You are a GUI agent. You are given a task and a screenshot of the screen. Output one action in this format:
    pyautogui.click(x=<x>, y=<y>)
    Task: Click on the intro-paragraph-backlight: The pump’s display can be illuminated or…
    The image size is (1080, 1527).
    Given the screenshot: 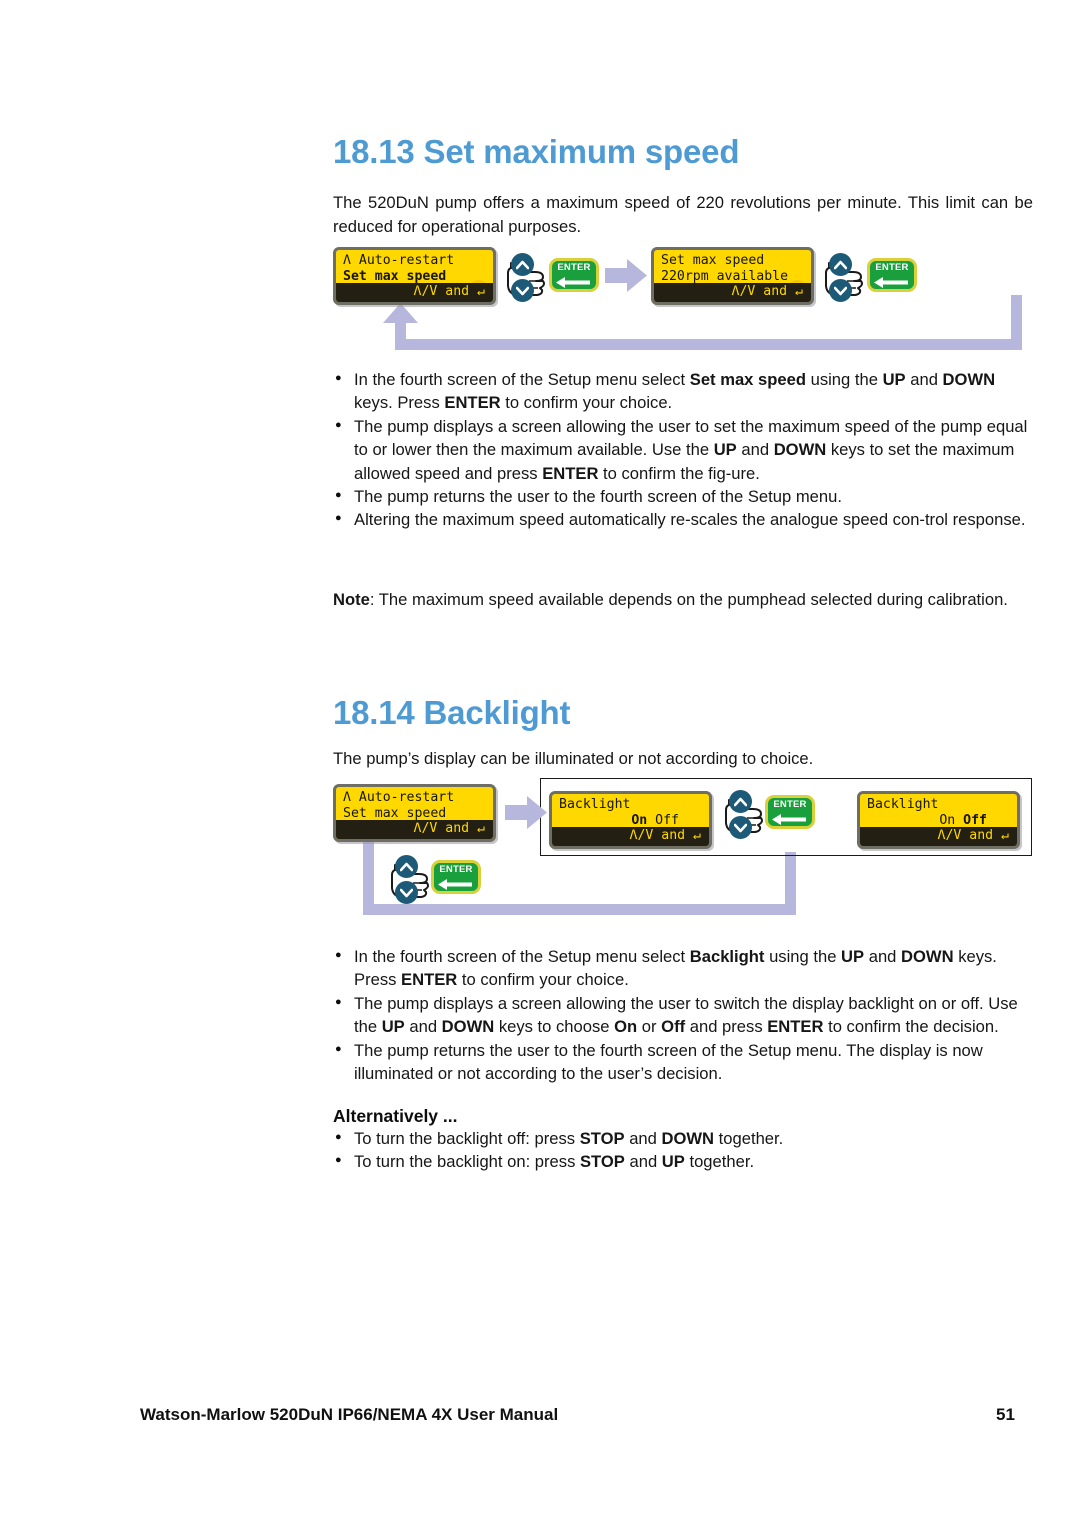 What is the action you would take?
    pyautogui.click(x=573, y=758)
    